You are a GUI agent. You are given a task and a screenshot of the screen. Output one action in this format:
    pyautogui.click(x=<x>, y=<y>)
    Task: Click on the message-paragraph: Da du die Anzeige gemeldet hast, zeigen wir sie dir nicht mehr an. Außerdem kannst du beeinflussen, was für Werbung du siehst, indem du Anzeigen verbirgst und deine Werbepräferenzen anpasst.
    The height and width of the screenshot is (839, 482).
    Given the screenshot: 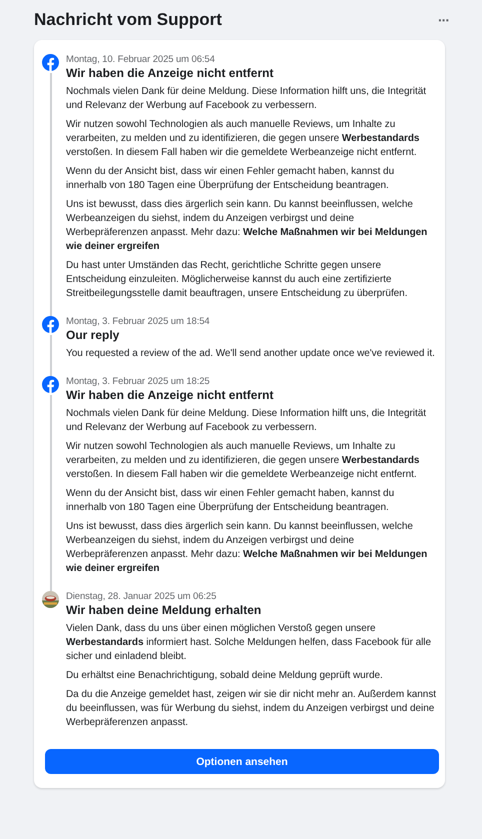 What is the action you would take?
    pyautogui.click(x=251, y=709)
    